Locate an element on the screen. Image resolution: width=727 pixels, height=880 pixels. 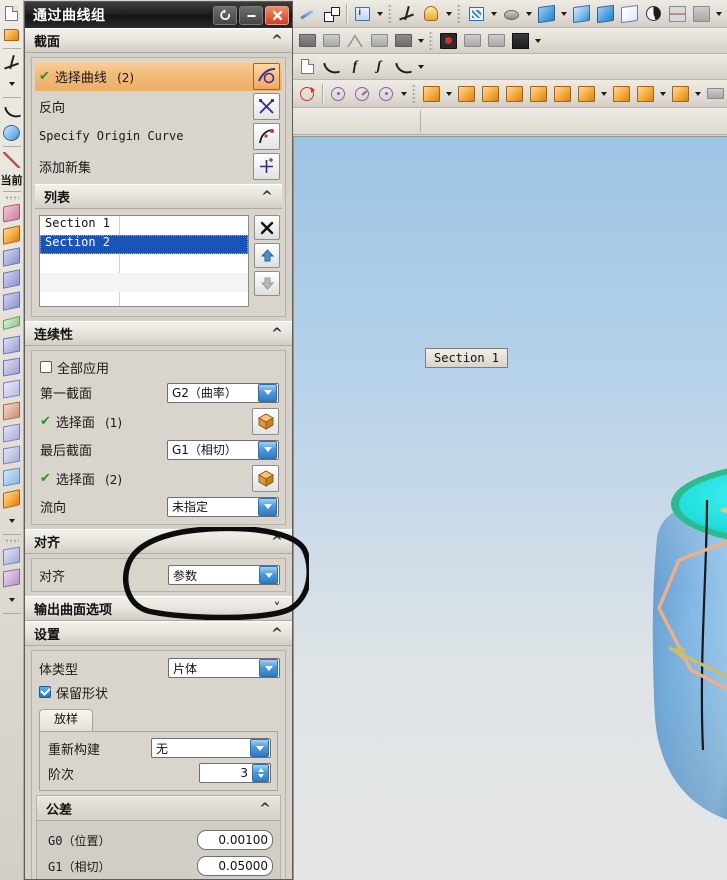
section-list: Section 1 Section 2 is located at coordinates (144, 261).